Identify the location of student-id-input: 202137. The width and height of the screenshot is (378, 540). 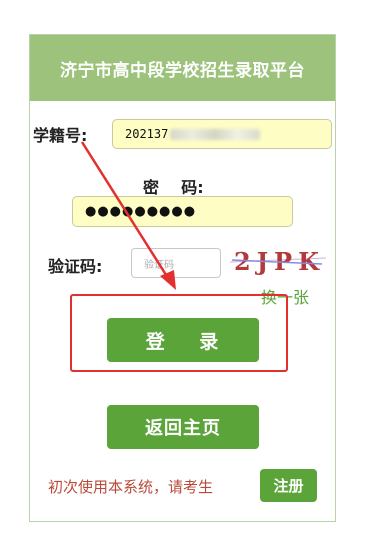
(222, 134).